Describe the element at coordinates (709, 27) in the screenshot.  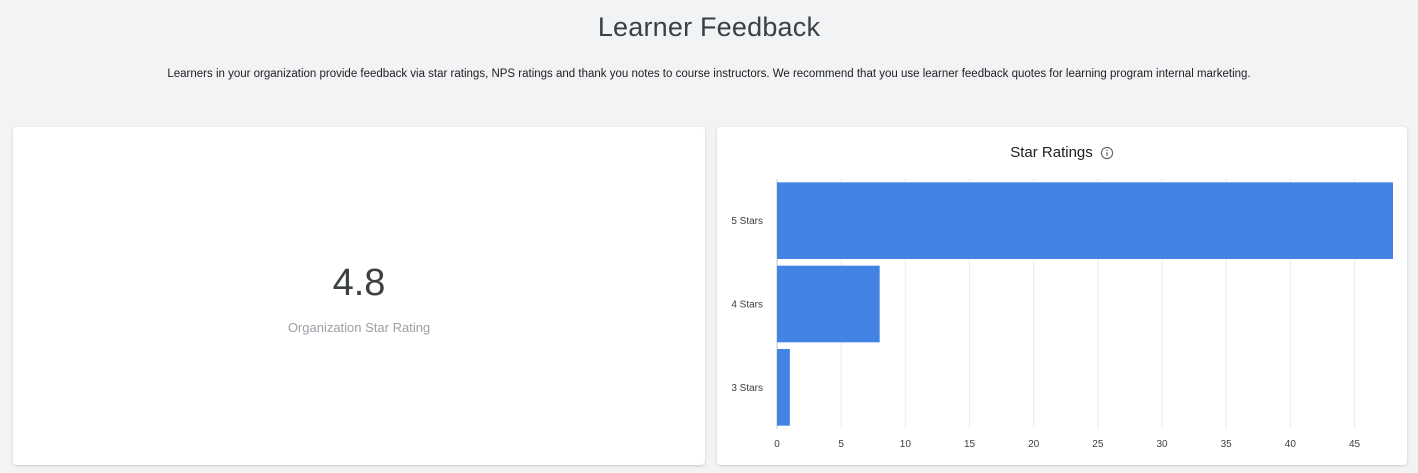
I see `page-title: Learner Feedback` at that location.